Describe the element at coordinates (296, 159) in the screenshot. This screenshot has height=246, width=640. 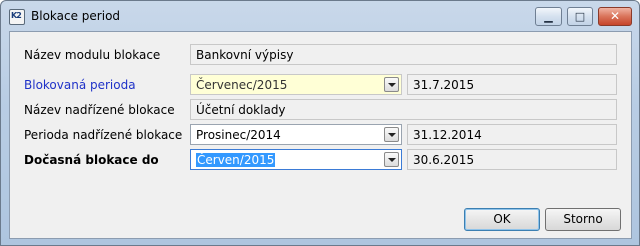
I see `temporary-block-combo: Červen/2015` at that location.